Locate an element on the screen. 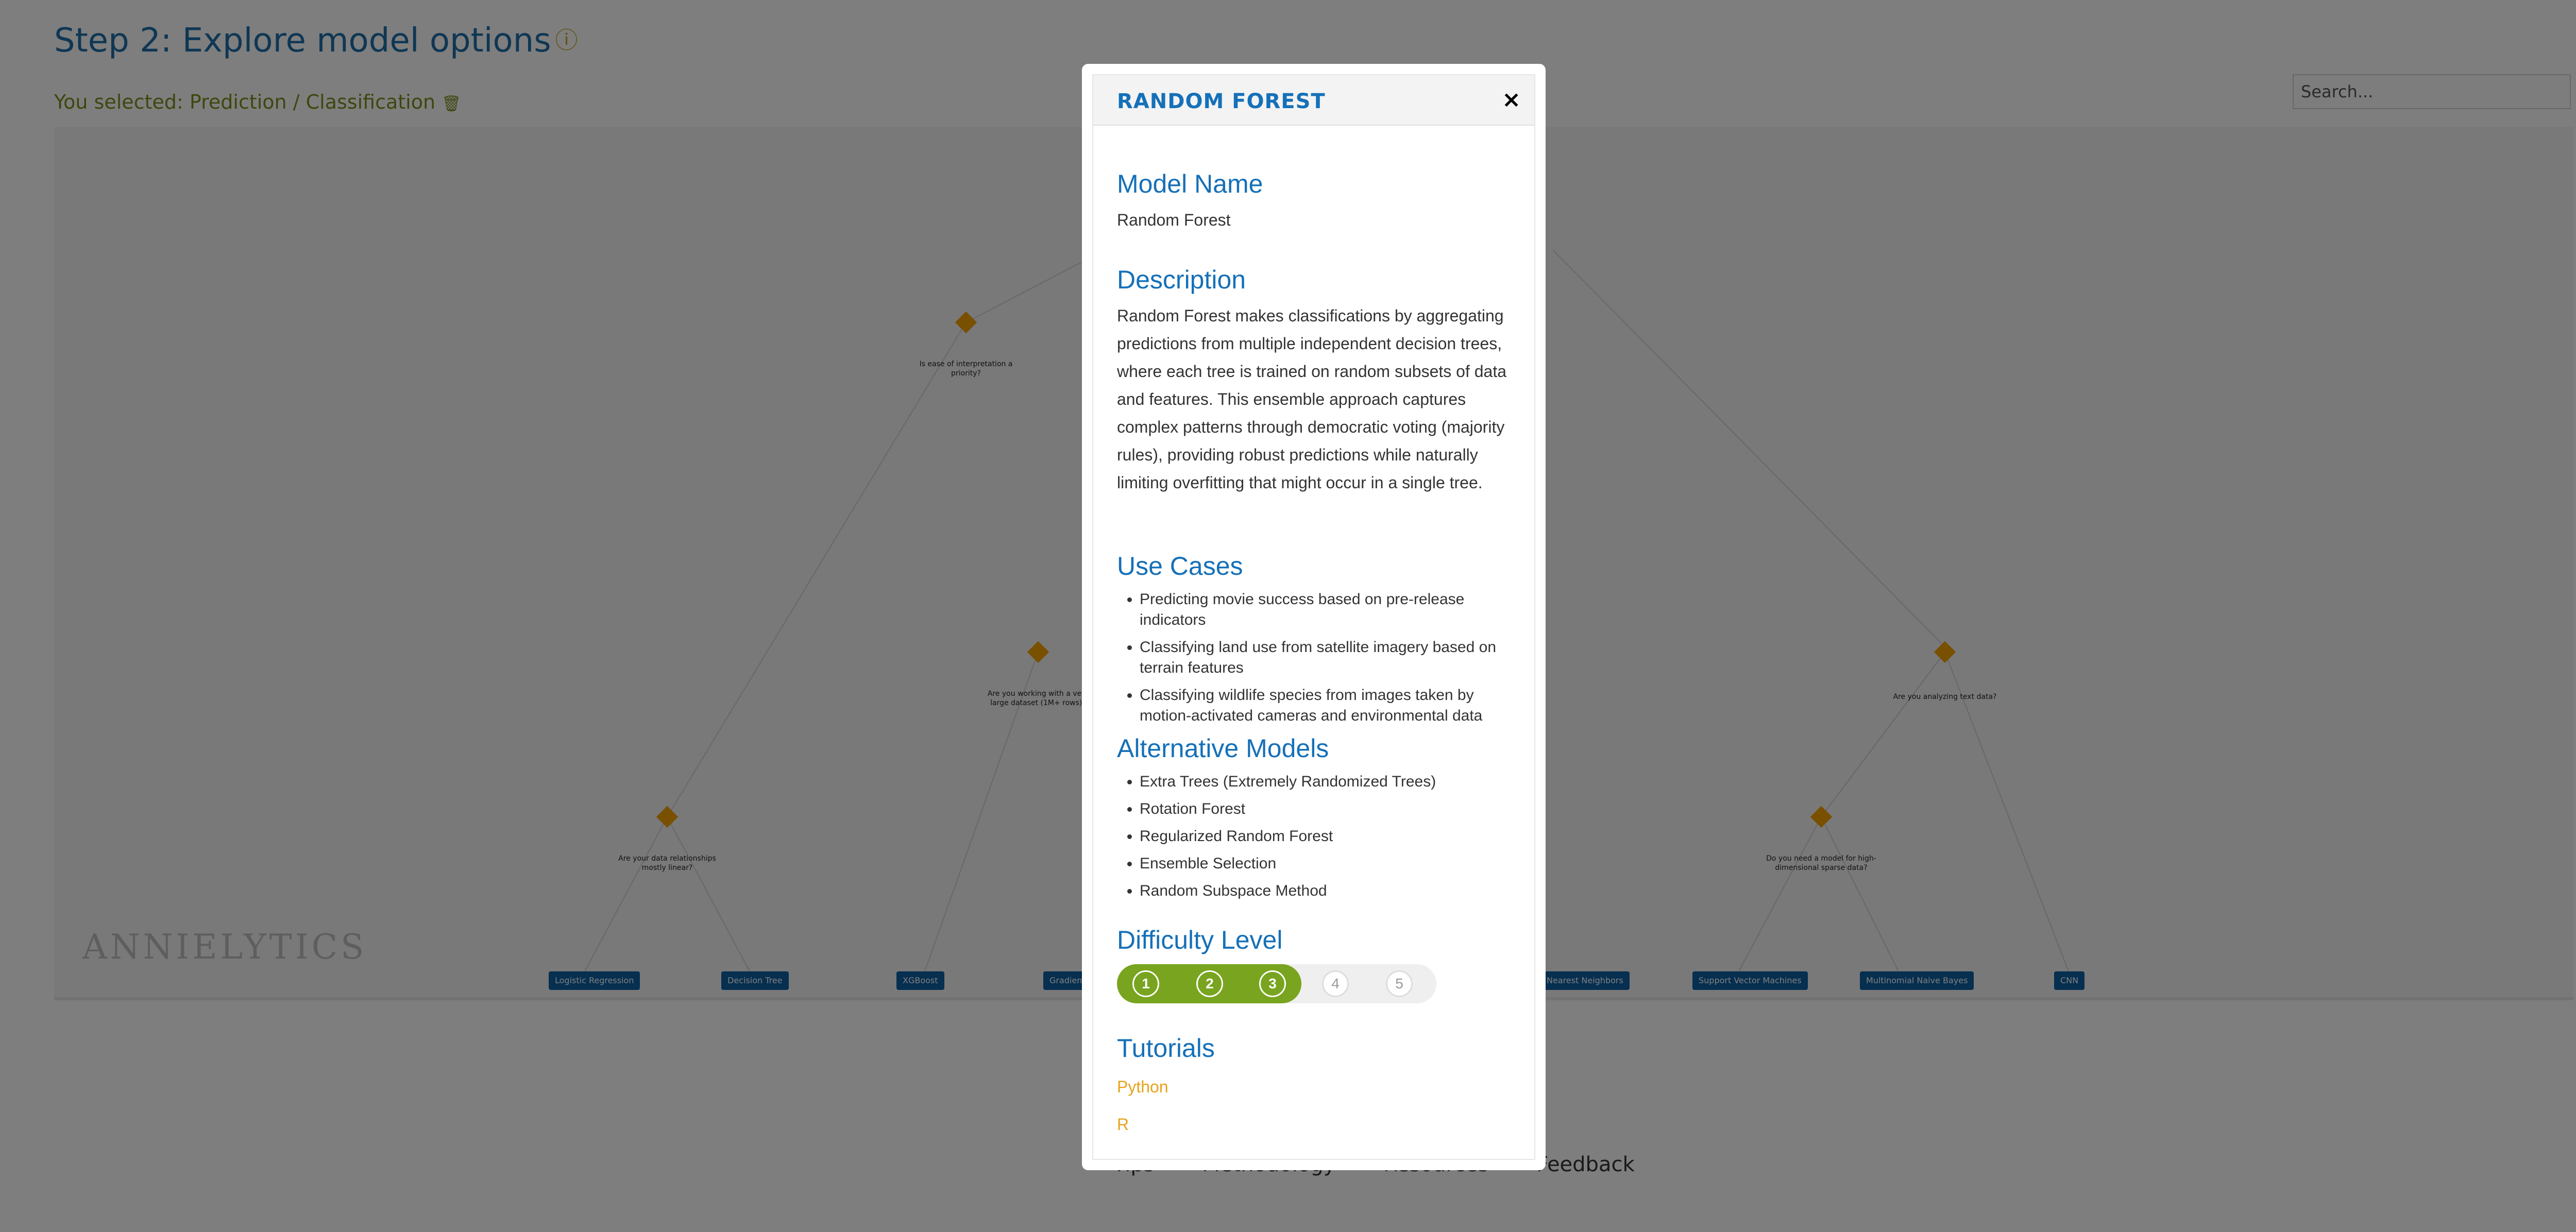 Image resolution: width=2576 pixels, height=1232 pixels. modal-title: RANDOM FOREST is located at coordinates (1221, 101).